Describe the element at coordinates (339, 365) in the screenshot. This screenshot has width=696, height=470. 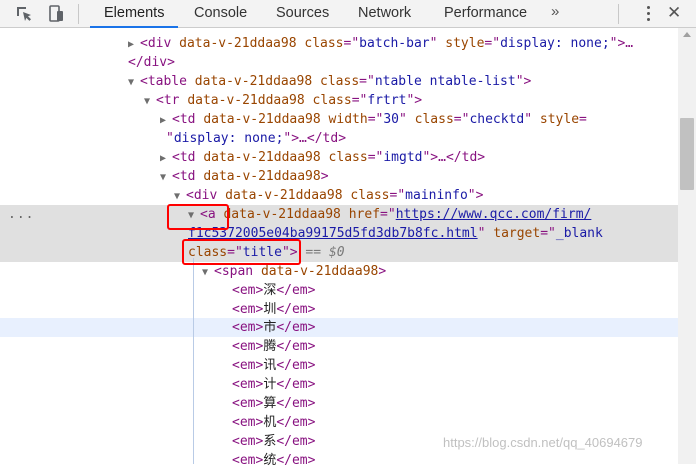
I see `em-node-row: <em>讯</em>` at that location.